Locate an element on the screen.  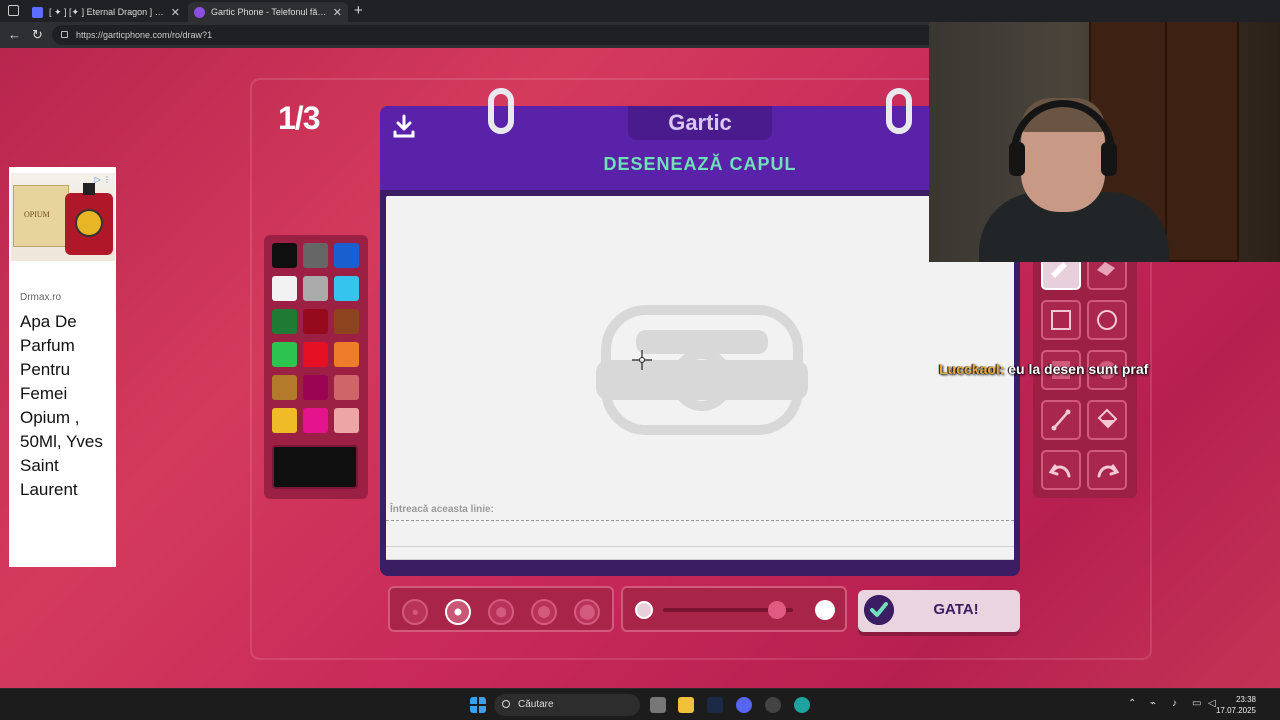
sidebar-toggle-icon is located at coordinates (13, 10).